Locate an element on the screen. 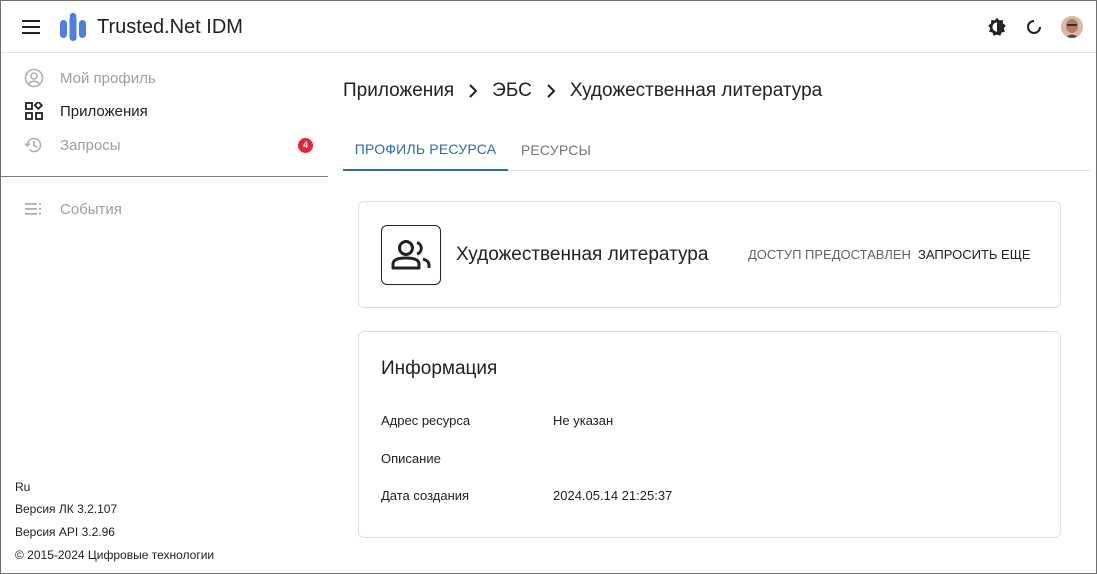 The width and height of the screenshot is (1097, 574). top-app-bar: Trusted.Net IDM is located at coordinates (548, 27).